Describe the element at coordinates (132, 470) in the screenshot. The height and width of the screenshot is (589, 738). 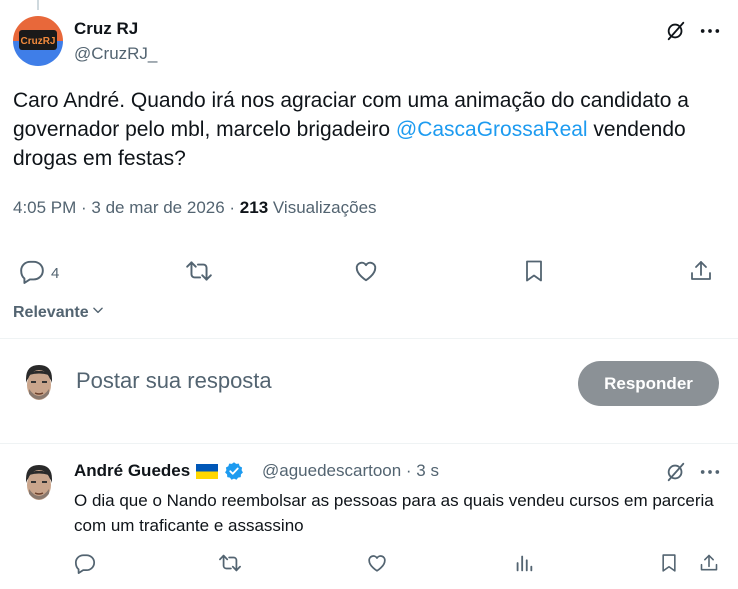
I see `reply-author-name-text: André Guedes` at that location.